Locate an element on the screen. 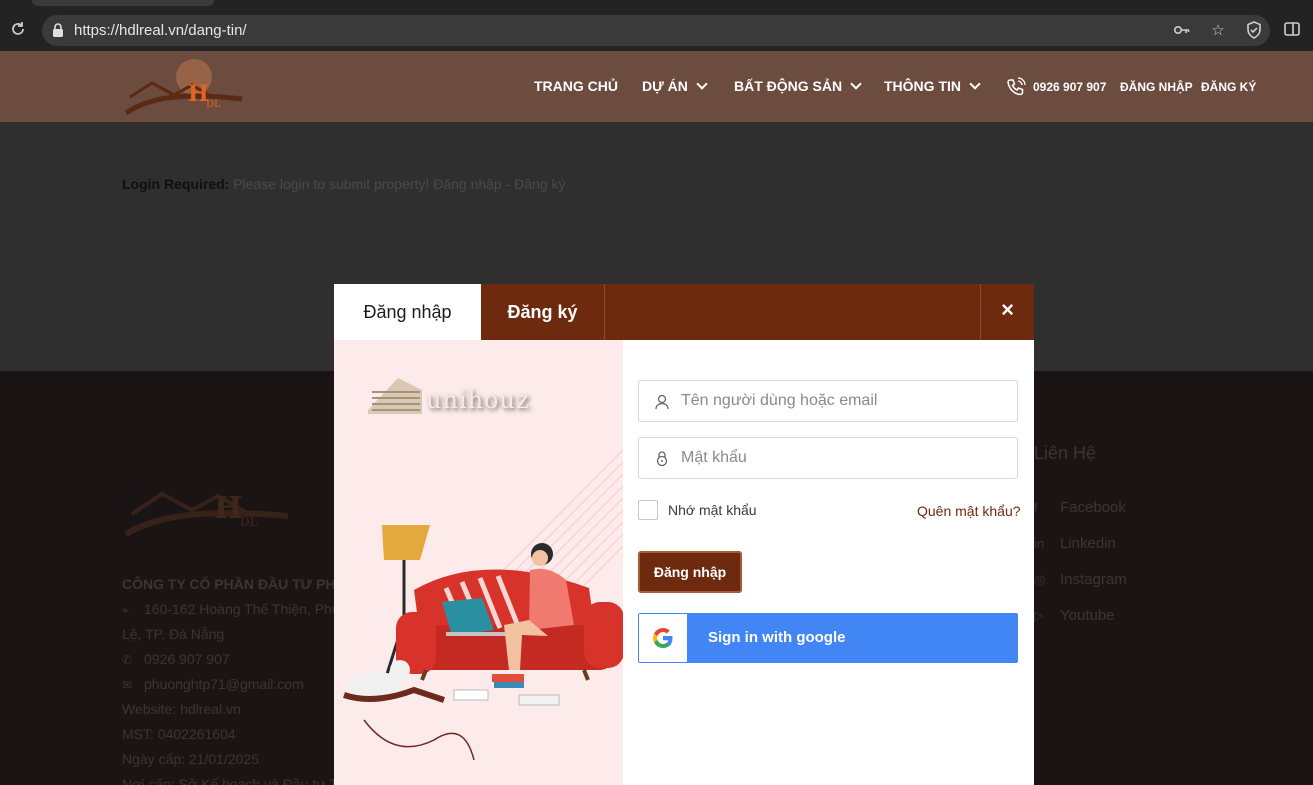  google-signin-button: Sign in with google is located at coordinates (828, 638).